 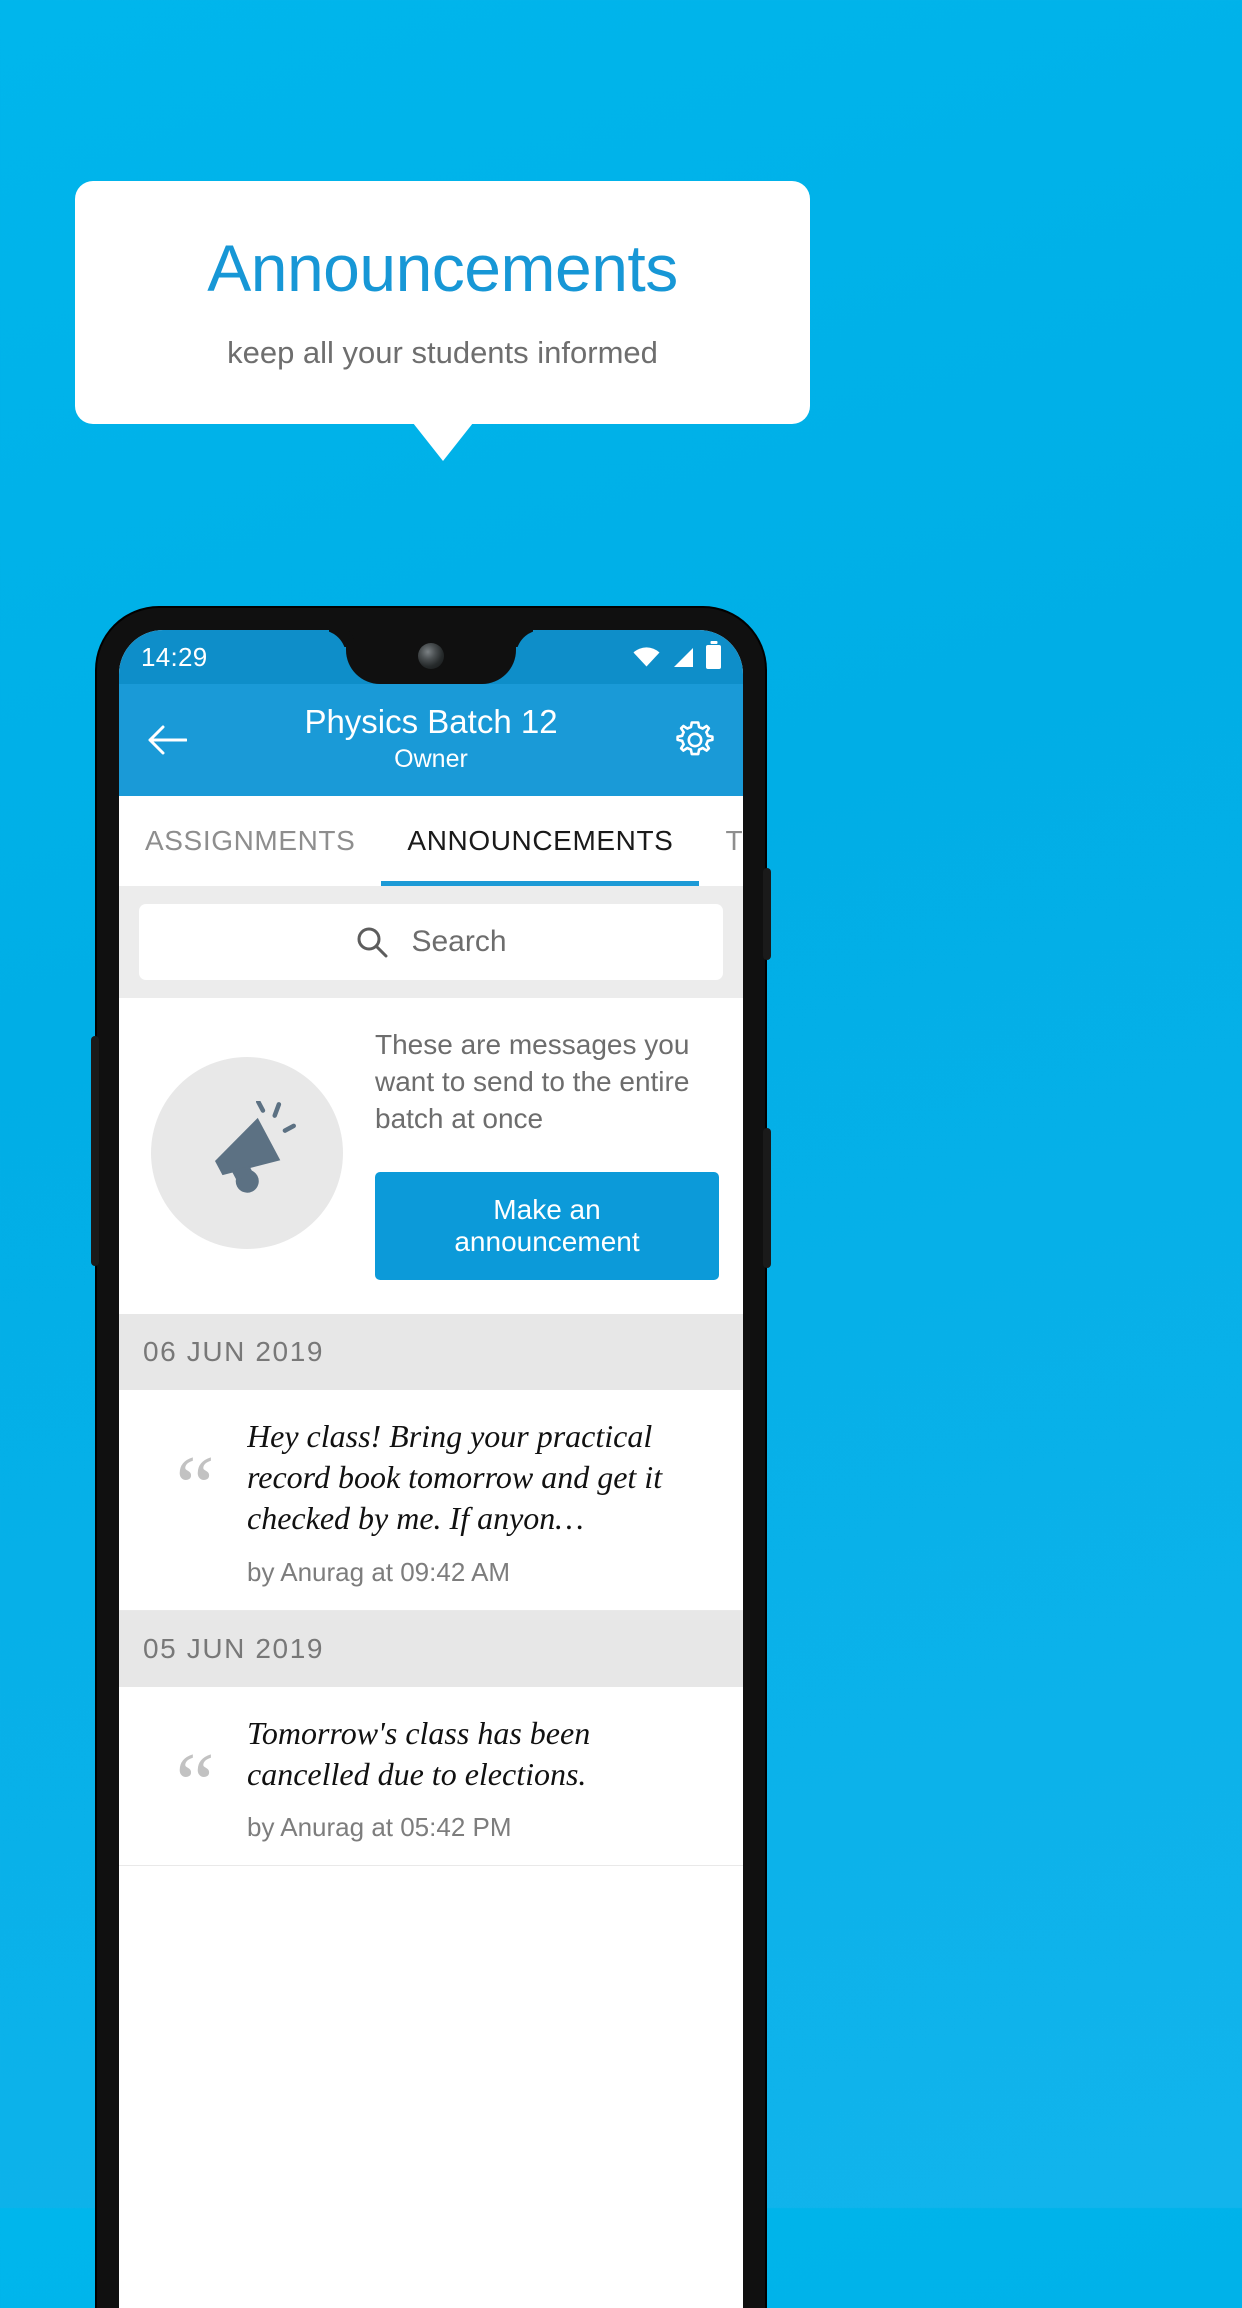 What do you see at coordinates (431, 1351) in the screenshot?
I see `date-header: 06 JUN 2019` at bounding box center [431, 1351].